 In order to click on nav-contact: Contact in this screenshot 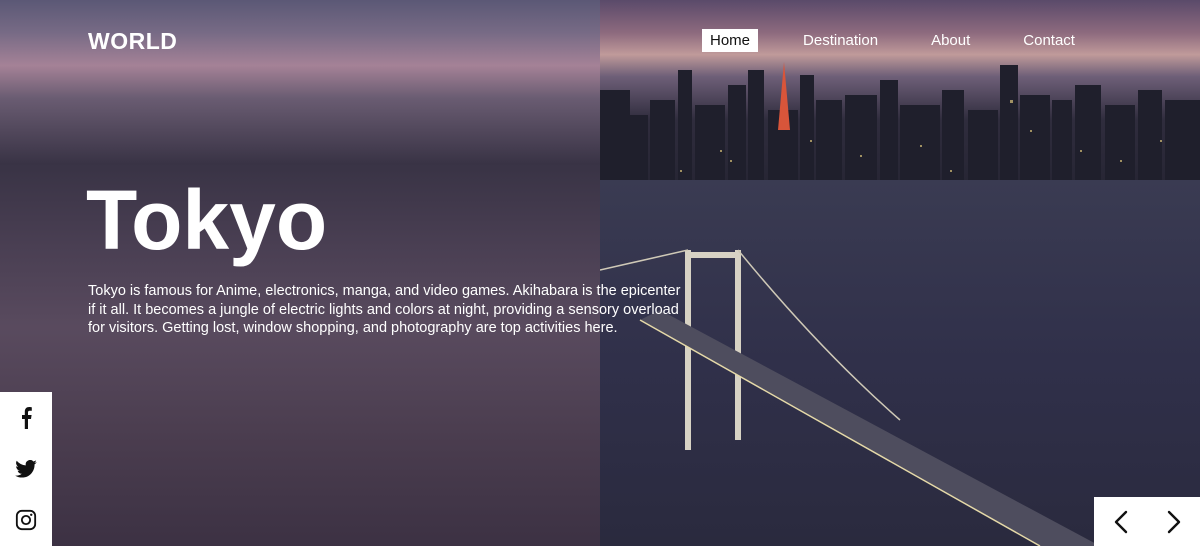, I will do `click(1049, 40)`.